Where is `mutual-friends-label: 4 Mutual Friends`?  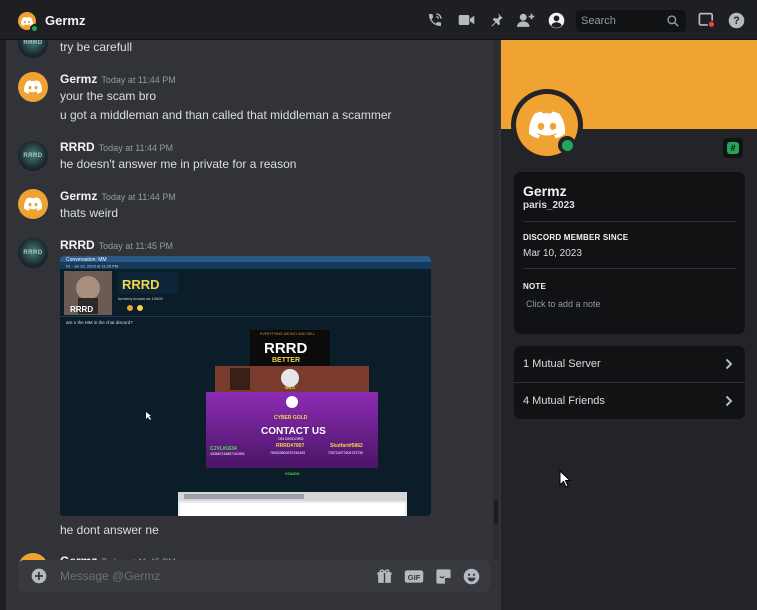
mutual-friends-label: 4 Mutual Friends is located at coordinates (564, 401).